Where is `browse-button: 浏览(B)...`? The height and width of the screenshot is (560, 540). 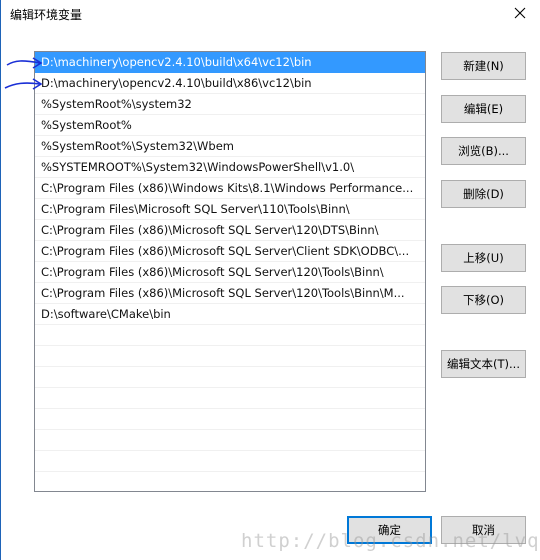
browse-button: 浏览(B)... is located at coordinates (483, 151).